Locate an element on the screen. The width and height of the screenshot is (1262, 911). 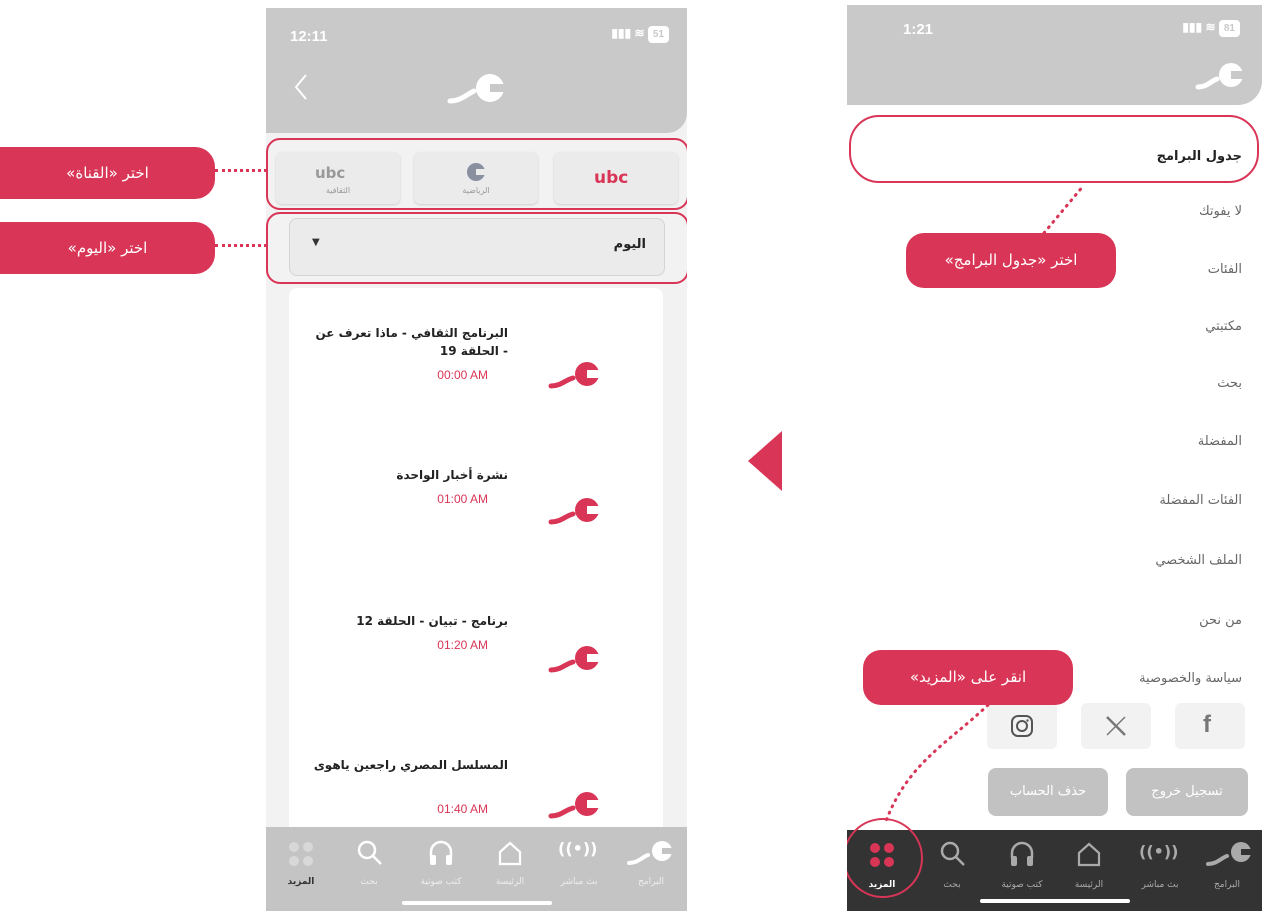
menu-item-schedule: جدول البرامج is located at coordinates (1199, 156).